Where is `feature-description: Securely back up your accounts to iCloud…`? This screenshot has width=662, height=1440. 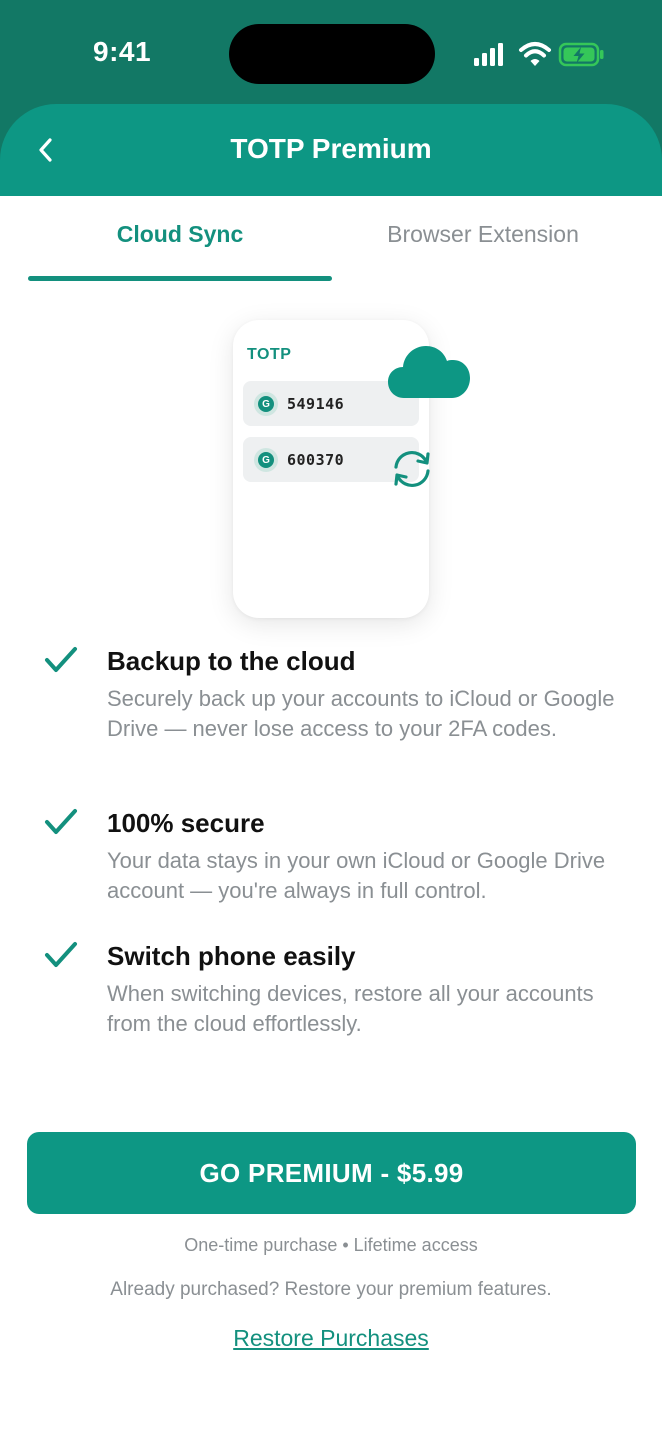
feature-description: Securely back up your accounts to iCloud… is located at coordinates (361, 713).